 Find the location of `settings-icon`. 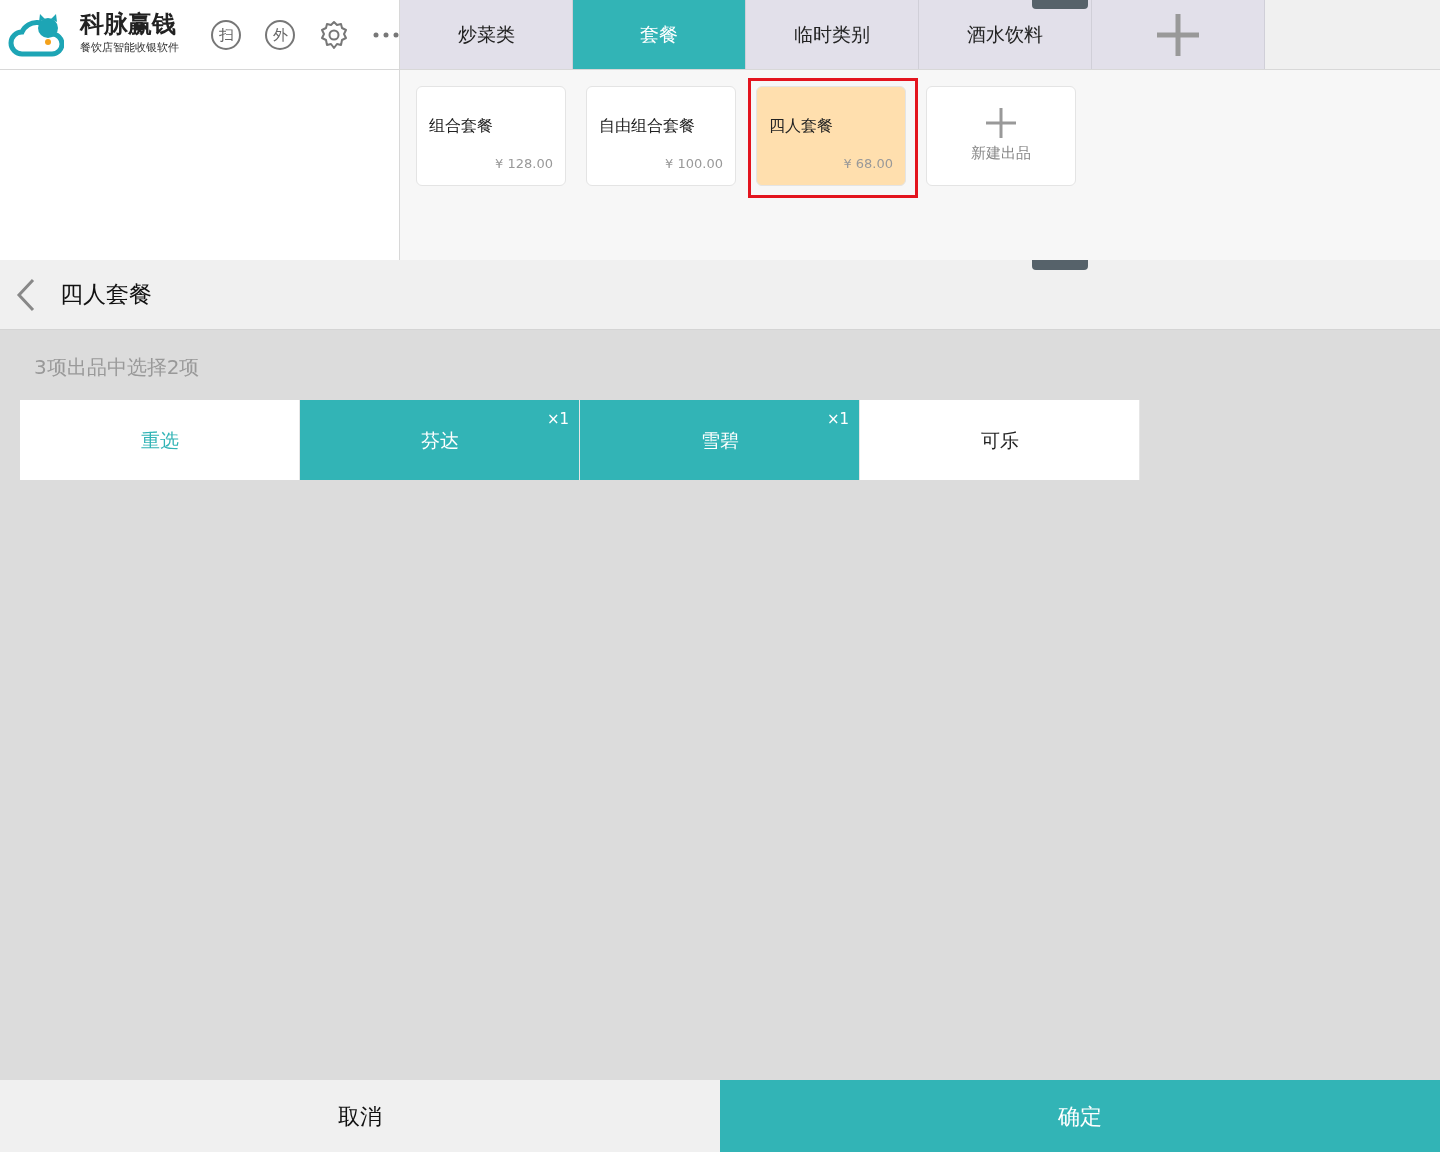

settings-icon is located at coordinates (334, 34).